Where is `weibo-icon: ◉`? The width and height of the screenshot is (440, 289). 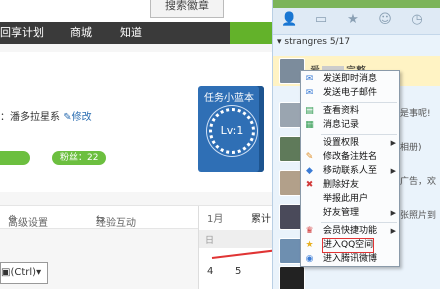 weibo-icon: ◉ is located at coordinates (309, 259).